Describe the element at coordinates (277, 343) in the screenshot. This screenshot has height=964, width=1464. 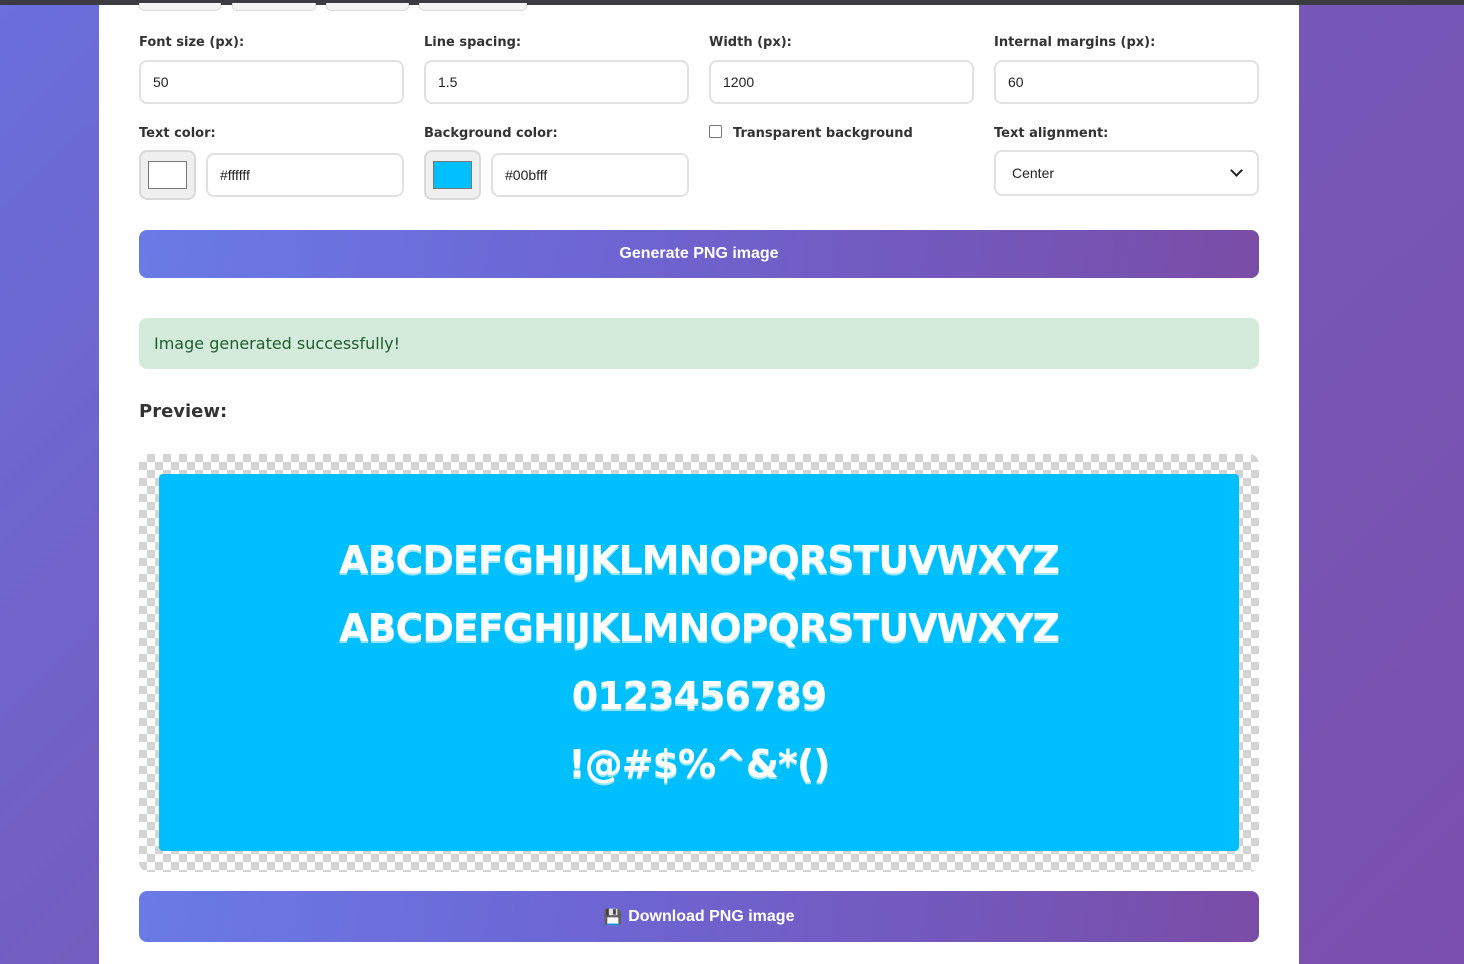
I see `success-message: Image generated successfully!` at that location.